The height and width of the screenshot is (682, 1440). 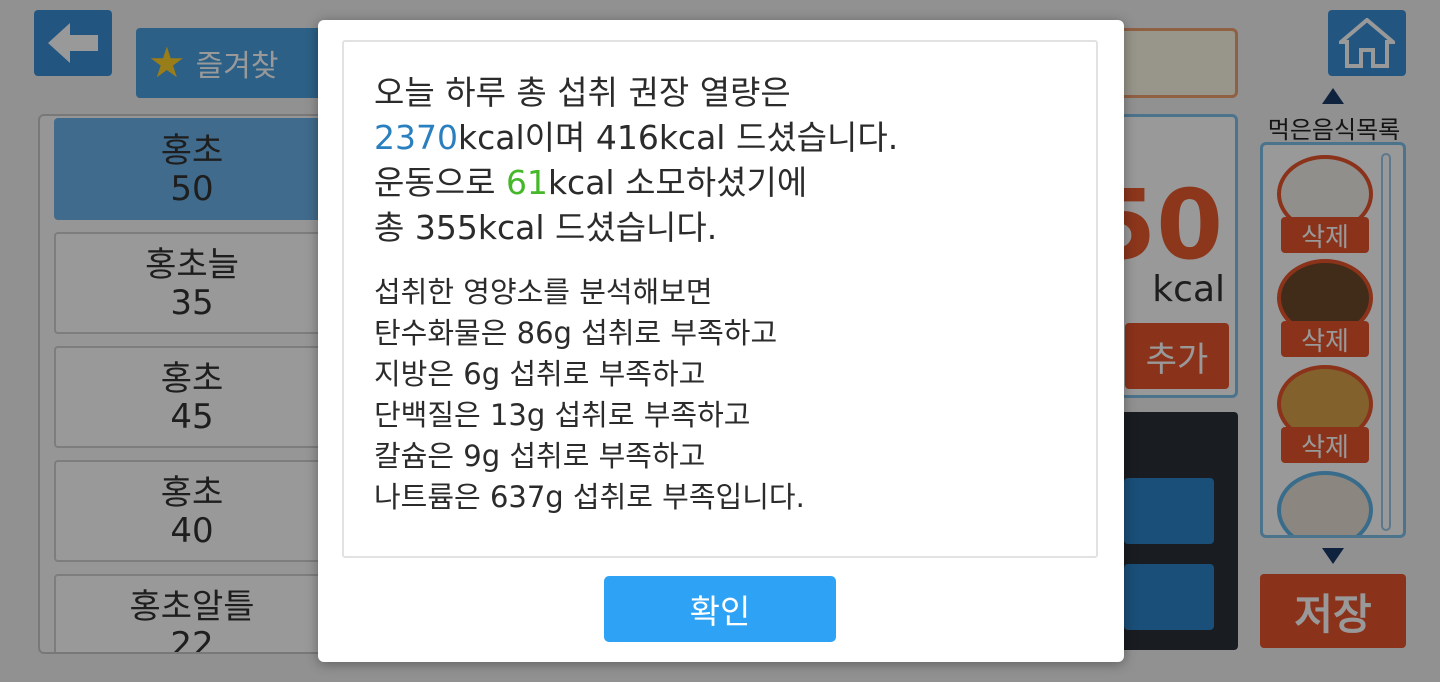 What do you see at coordinates (540, 374) in the screenshot?
I see `nutrient-line: 지방은 6g 섭취로 부족하고` at bounding box center [540, 374].